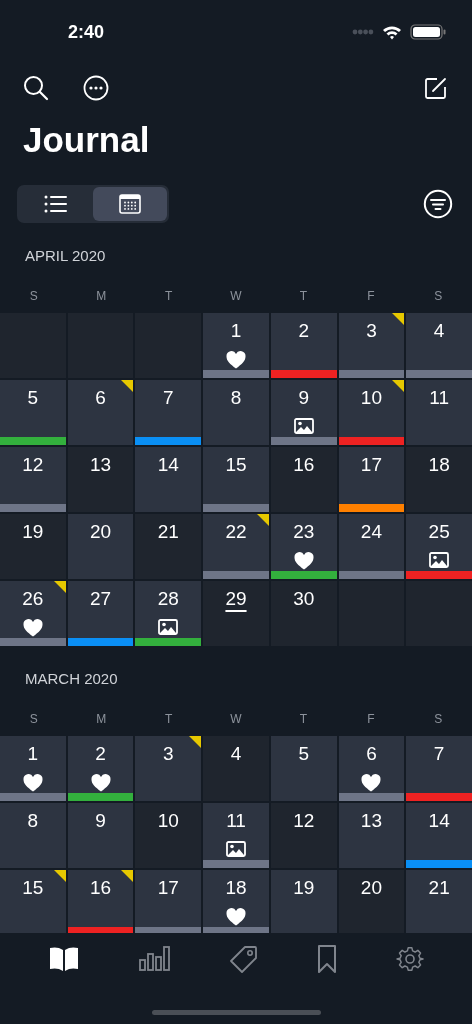 The image size is (472, 1024). Describe the element at coordinates (65, 256) in the screenshot. I see `month-label: APRIL 2020` at that location.